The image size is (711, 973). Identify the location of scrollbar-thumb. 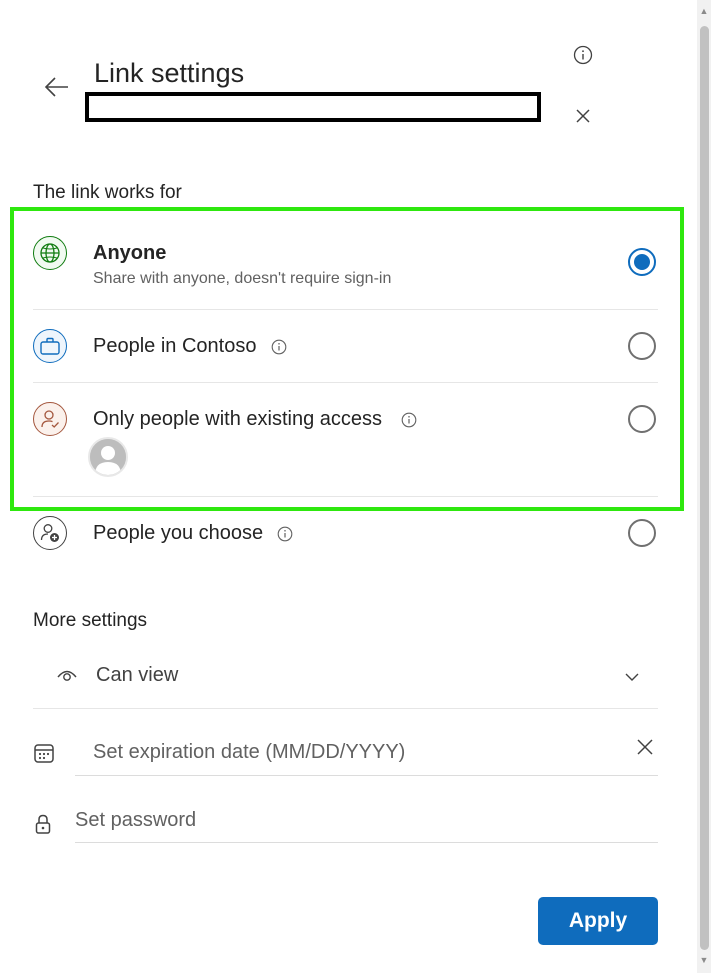
(704, 488).